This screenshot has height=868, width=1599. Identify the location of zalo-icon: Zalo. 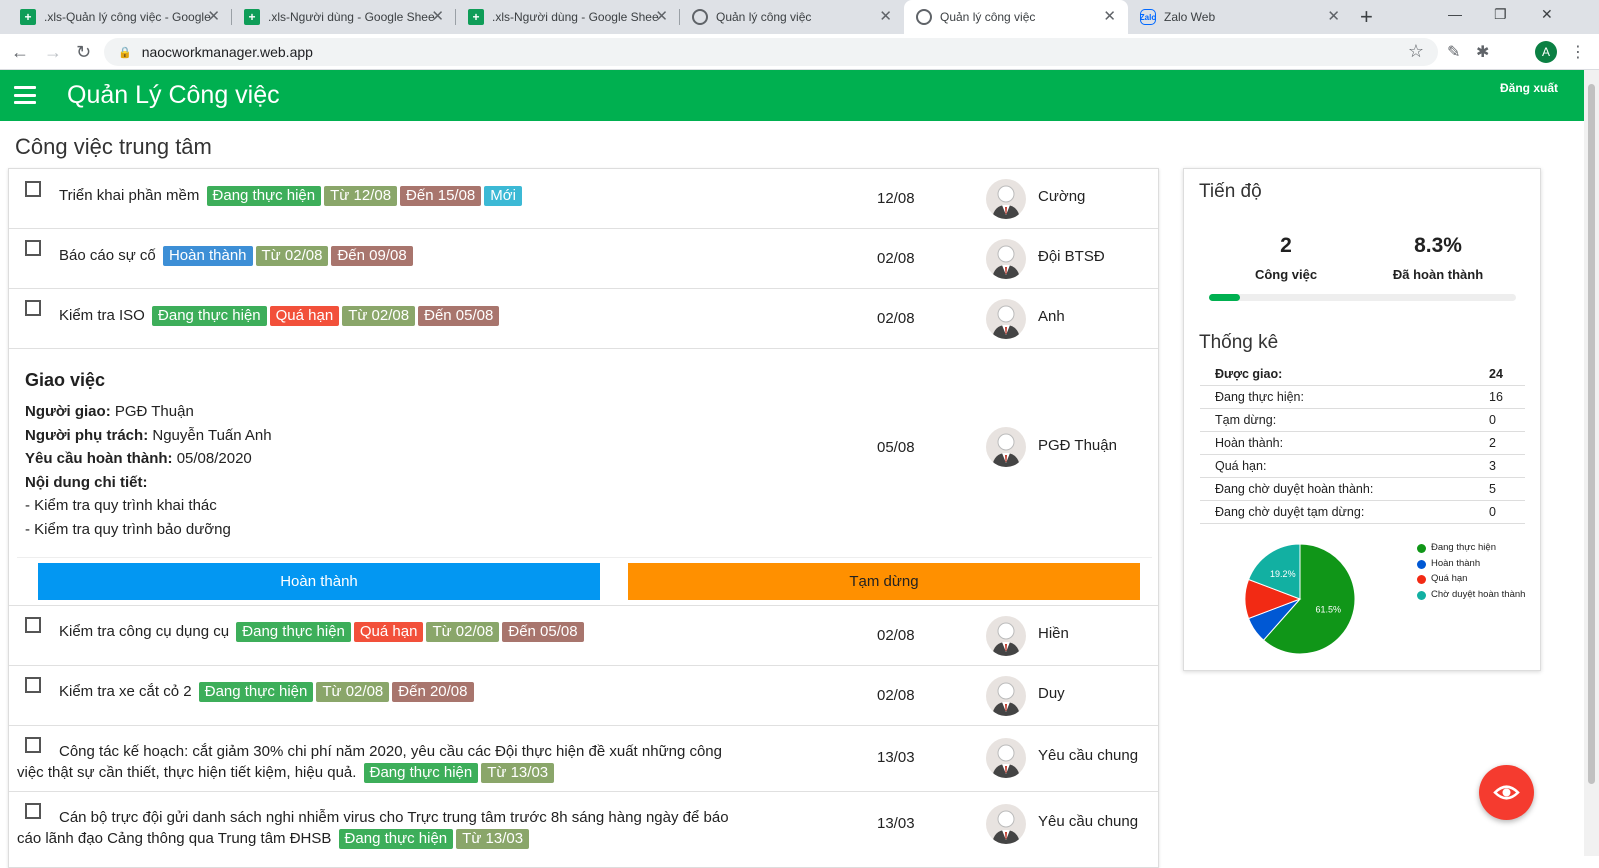
(1148, 17).